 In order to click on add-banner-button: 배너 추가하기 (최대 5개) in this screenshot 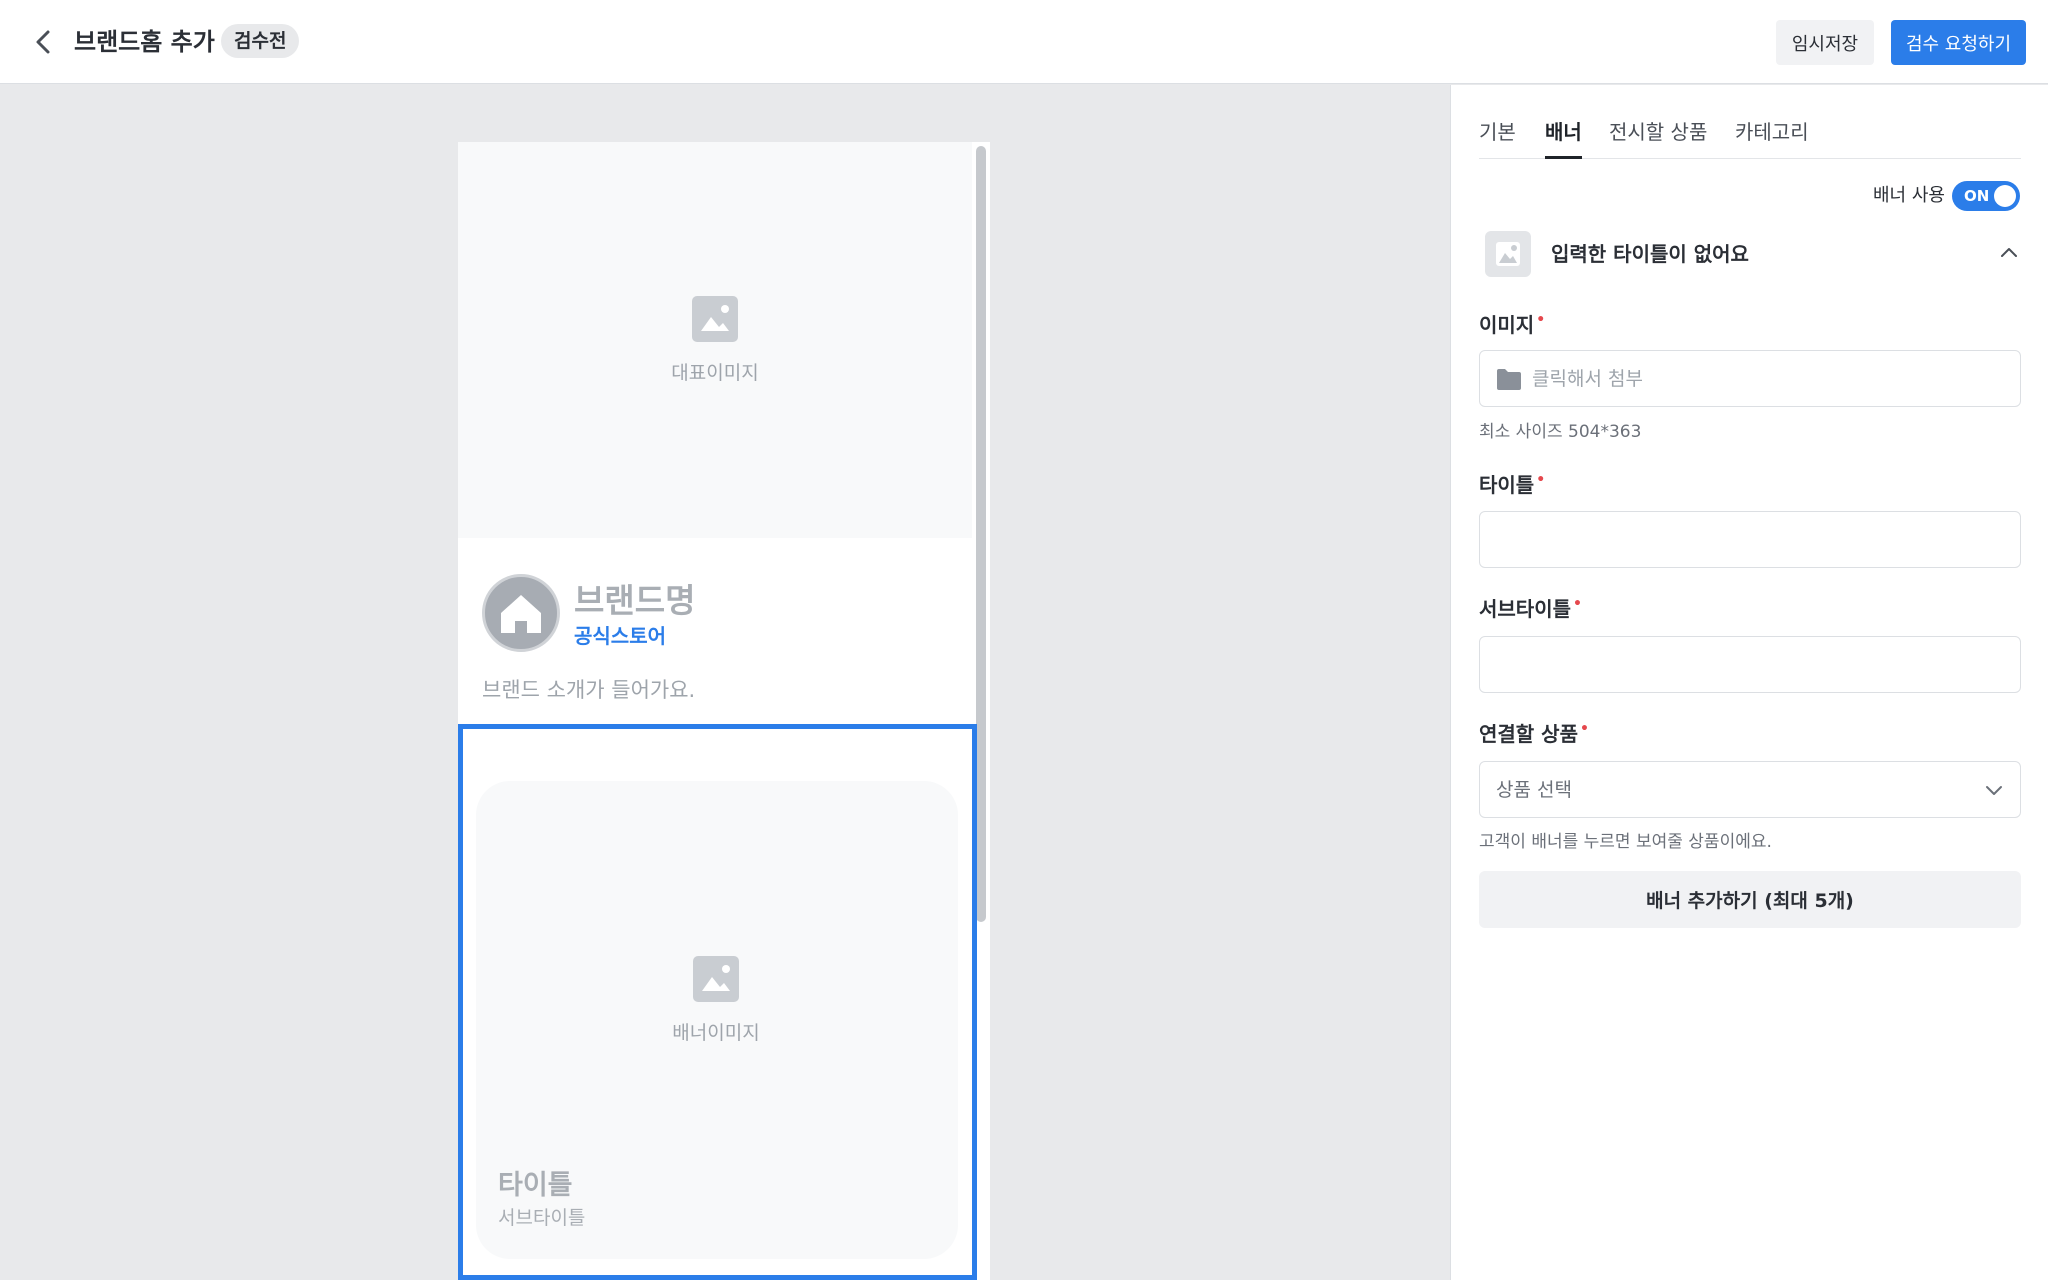, I will do `click(1750, 899)`.